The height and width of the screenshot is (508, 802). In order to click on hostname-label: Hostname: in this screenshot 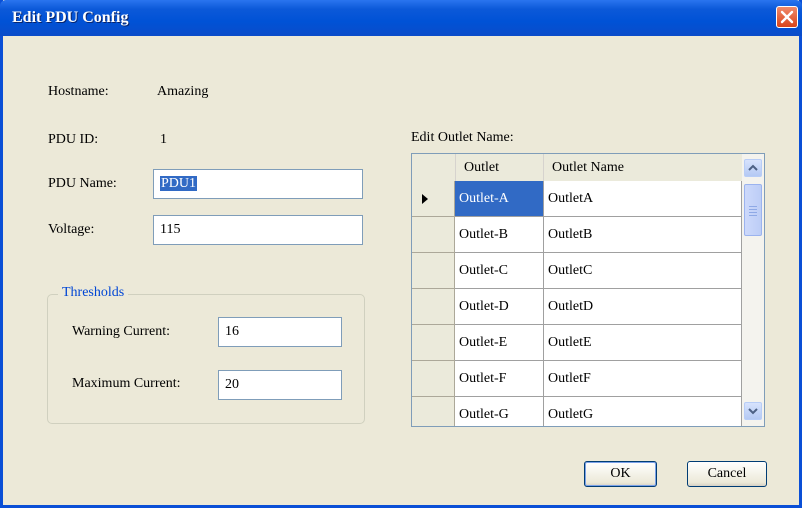, I will do `click(78, 91)`.